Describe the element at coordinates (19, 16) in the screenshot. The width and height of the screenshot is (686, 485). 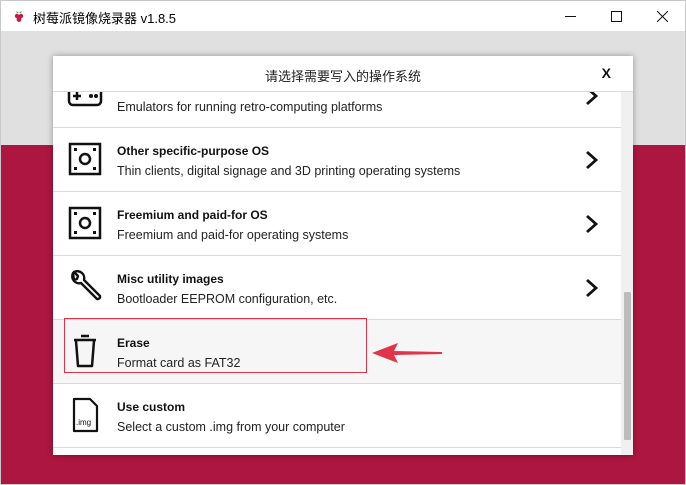
I see `raspberry-pi-icon` at that location.